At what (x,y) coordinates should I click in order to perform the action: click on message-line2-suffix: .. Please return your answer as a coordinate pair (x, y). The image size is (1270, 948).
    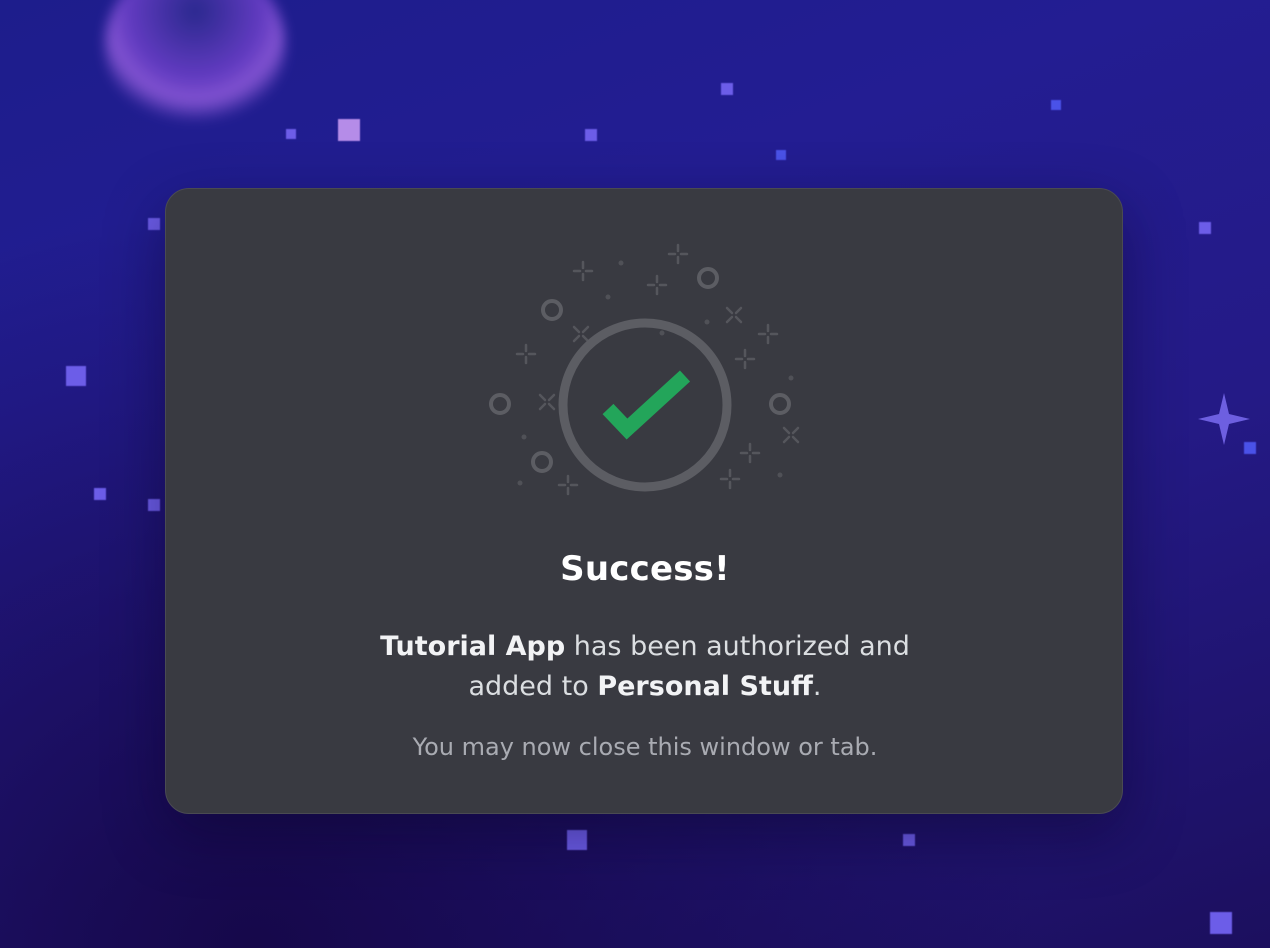
    Looking at the image, I should click on (817, 686).